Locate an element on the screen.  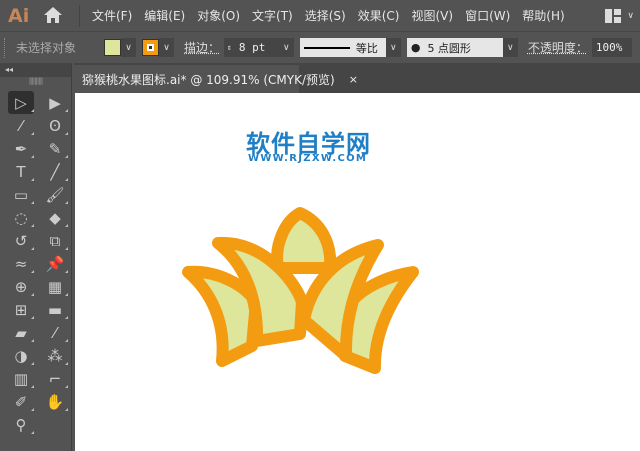
rotate-icon: ↺ is located at coordinates (21, 240).